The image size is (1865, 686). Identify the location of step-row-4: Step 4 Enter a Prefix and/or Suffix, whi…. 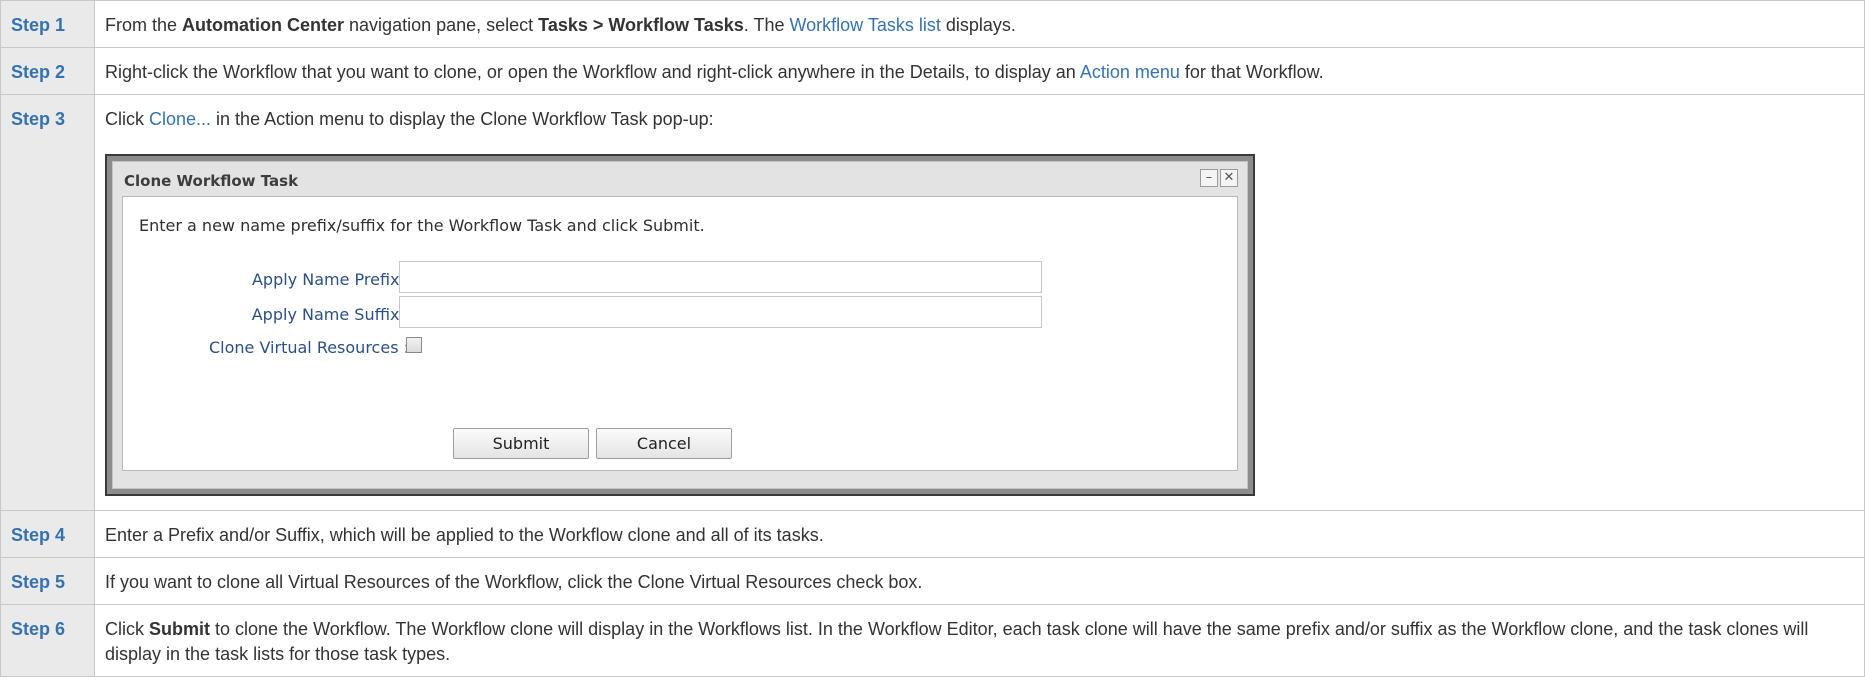
(932, 534).